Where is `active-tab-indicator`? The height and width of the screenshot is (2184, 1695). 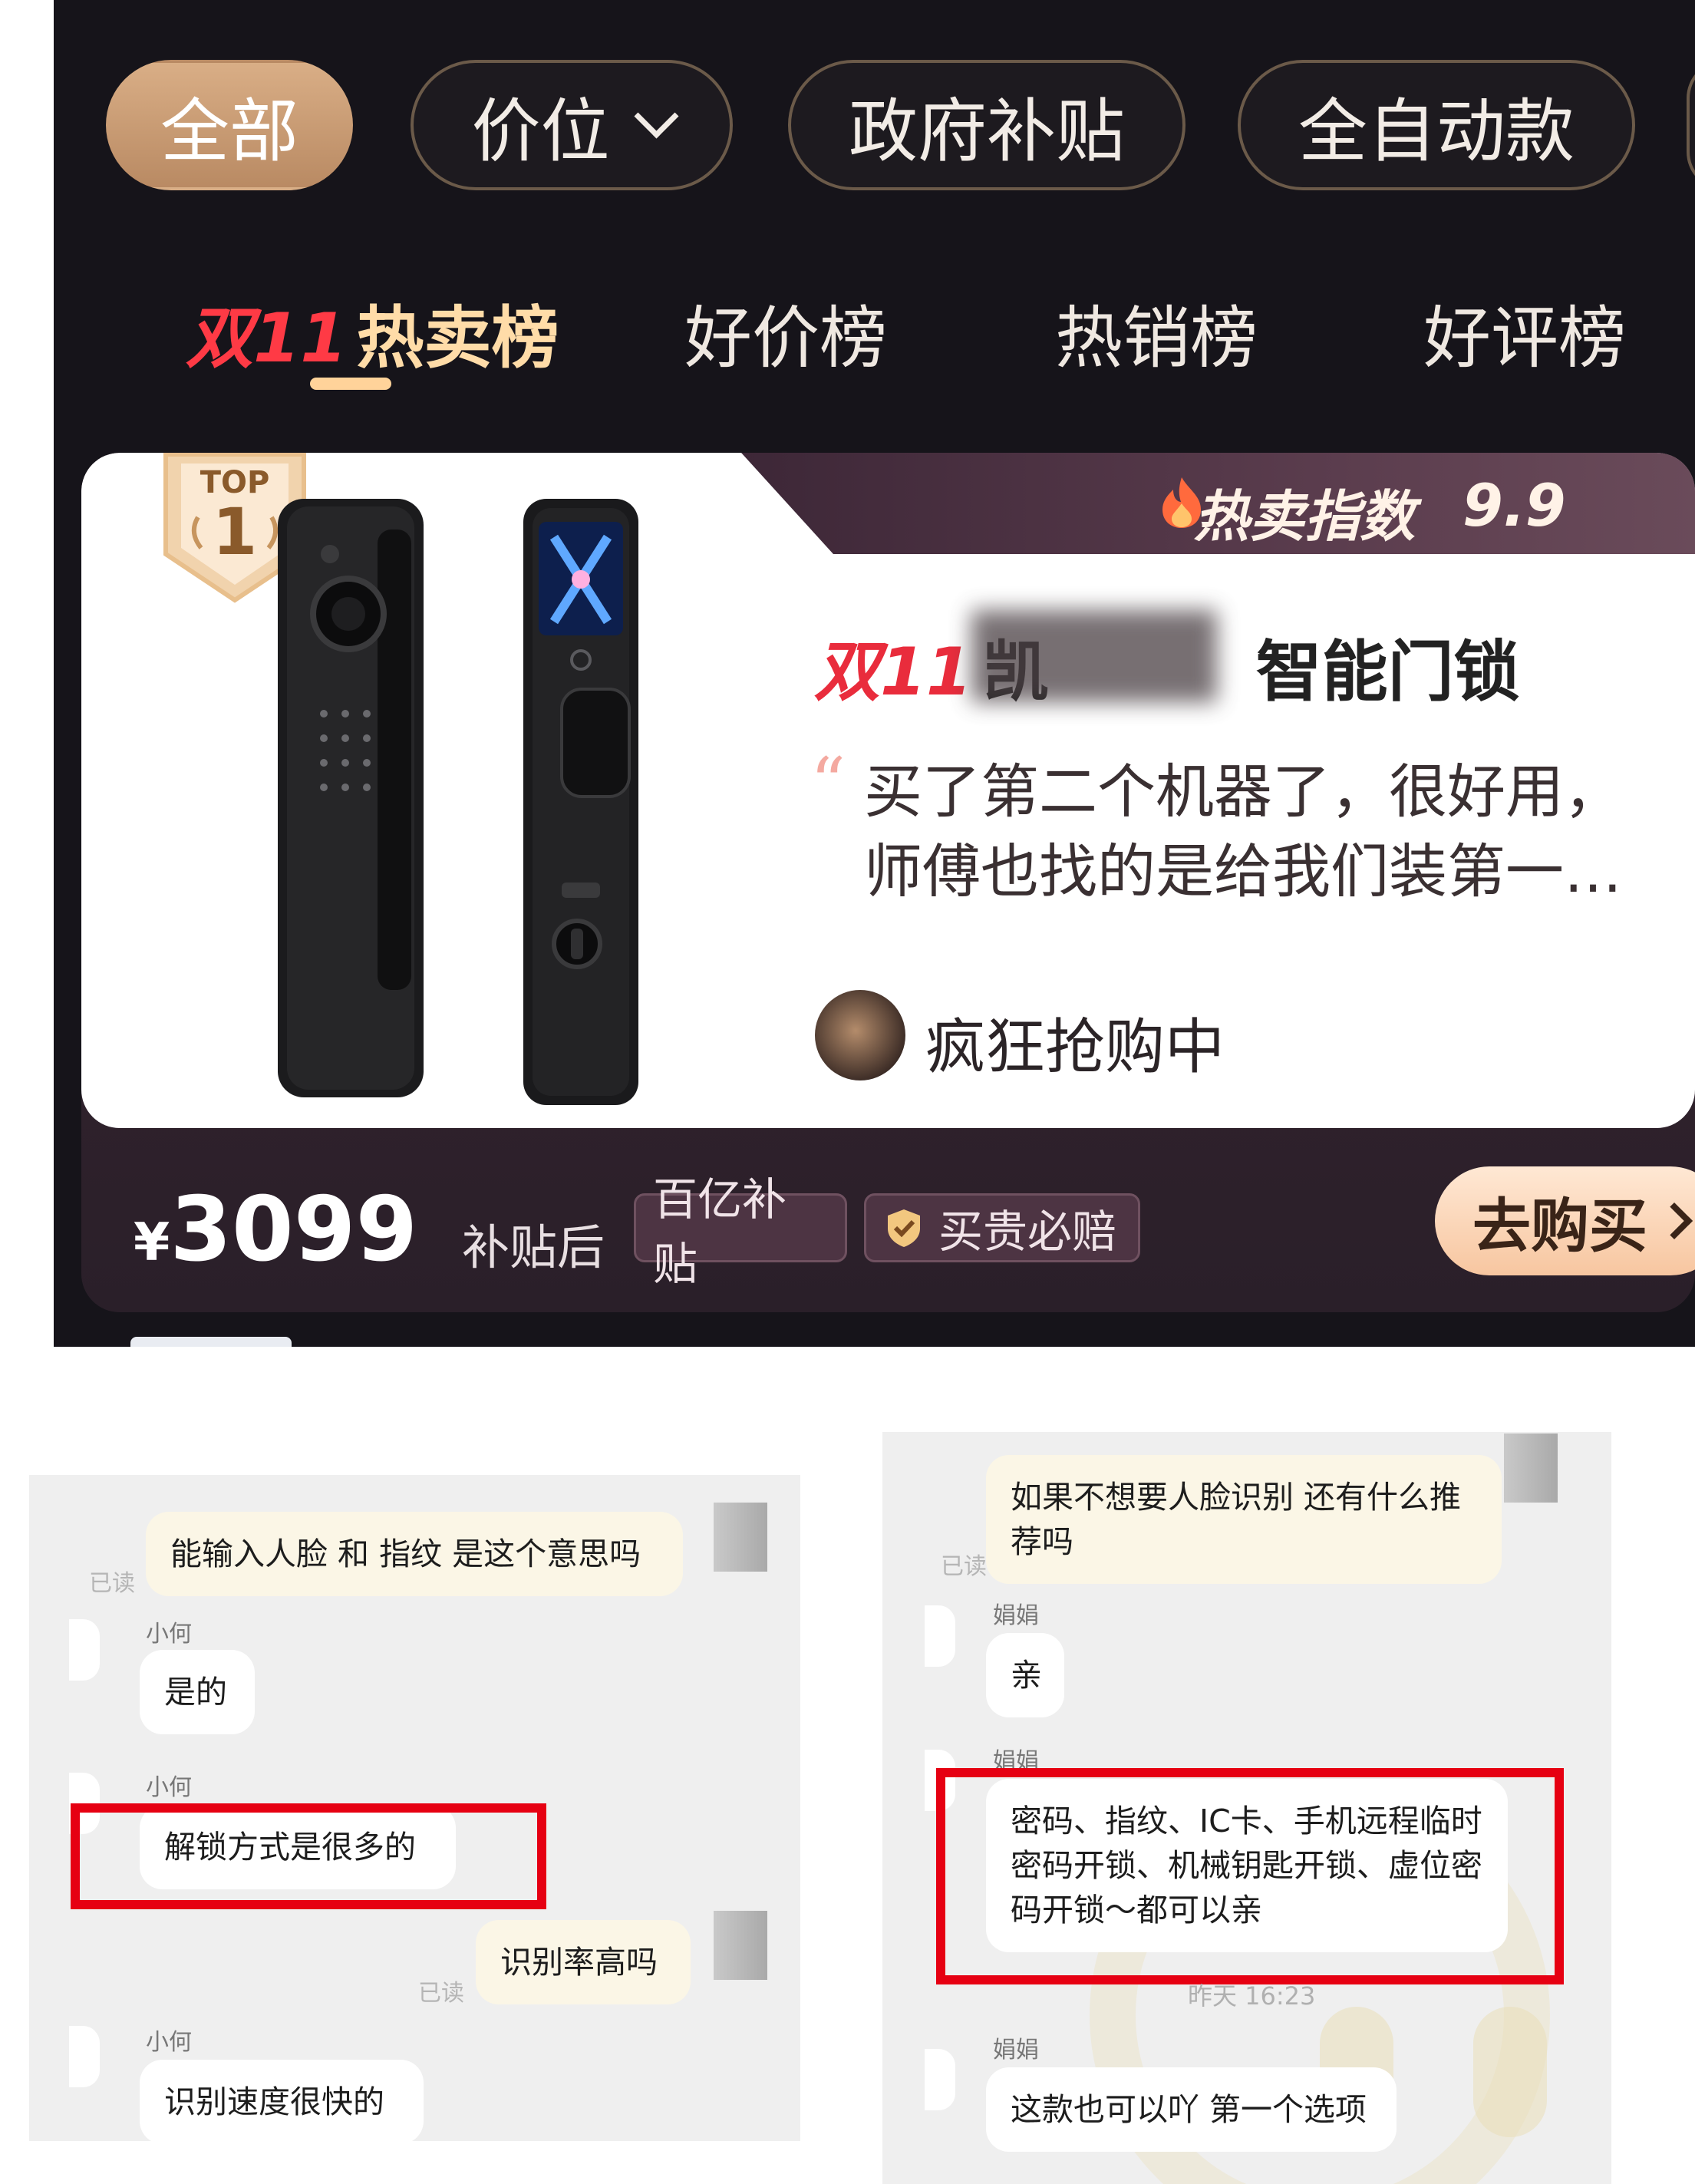 active-tab-indicator is located at coordinates (350, 384).